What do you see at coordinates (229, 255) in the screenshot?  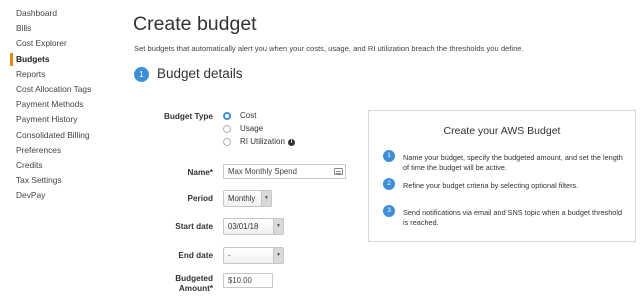 I see `end-date-select-value: -` at bounding box center [229, 255].